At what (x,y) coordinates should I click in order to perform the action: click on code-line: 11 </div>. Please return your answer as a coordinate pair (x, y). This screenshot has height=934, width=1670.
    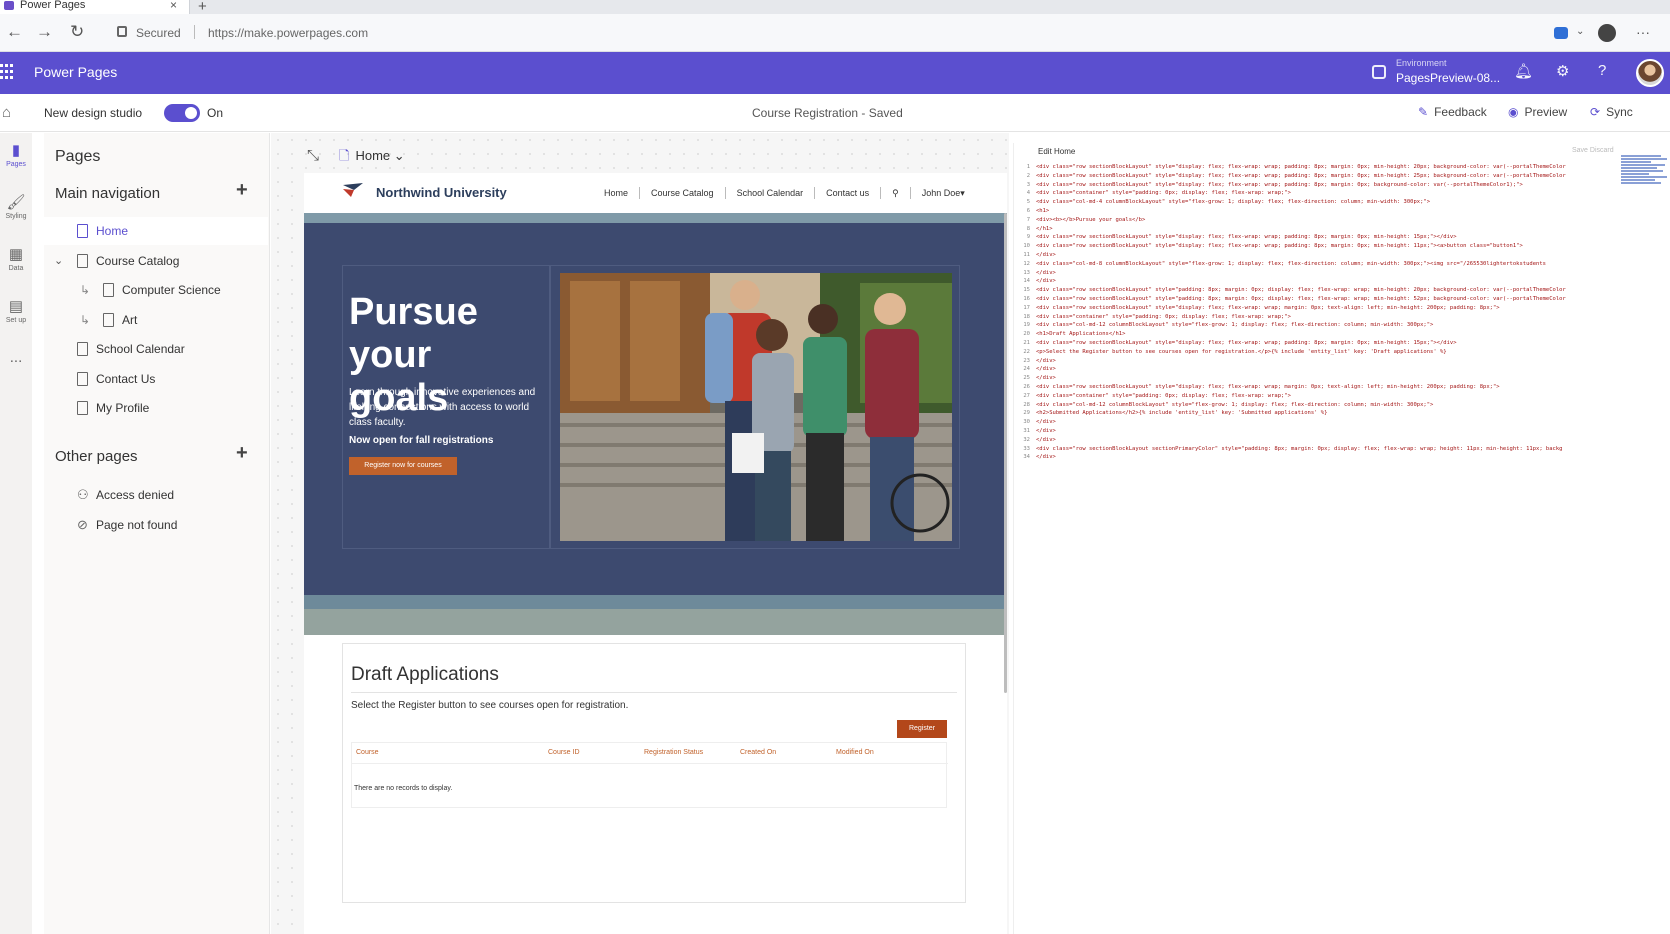
    Looking at the image, I should click on (1313, 255).